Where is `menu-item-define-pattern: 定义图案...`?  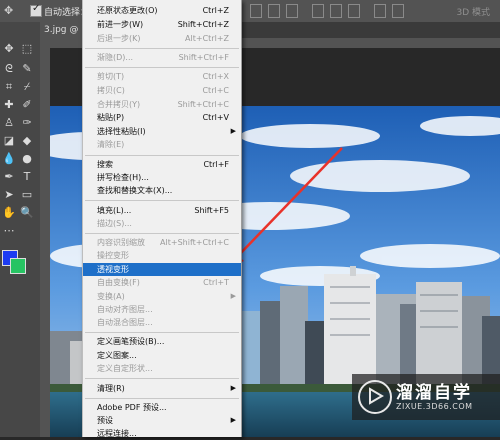
menu-item-define-pattern: 定义图案... is located at coordinates (162, 355).